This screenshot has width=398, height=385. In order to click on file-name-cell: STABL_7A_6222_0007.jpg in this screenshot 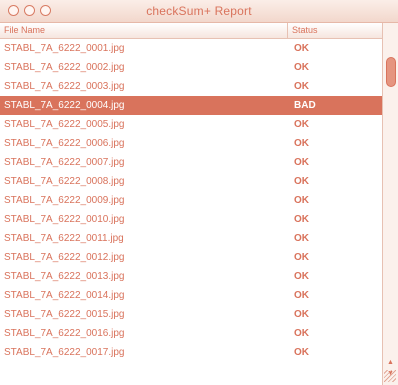, I will do `click(64, 162)`.